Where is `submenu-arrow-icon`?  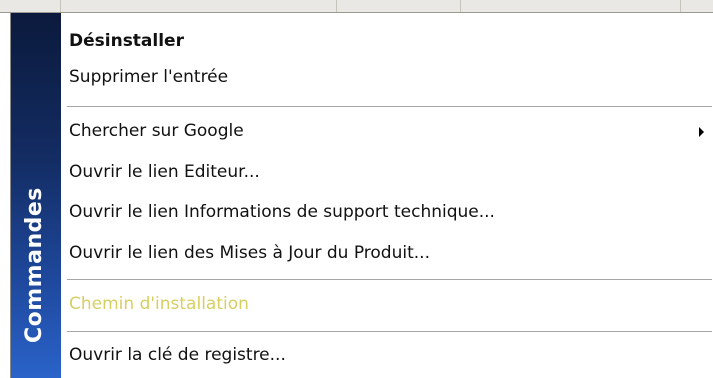
submenu-arrow-icon is located at coordinates (701, 132).